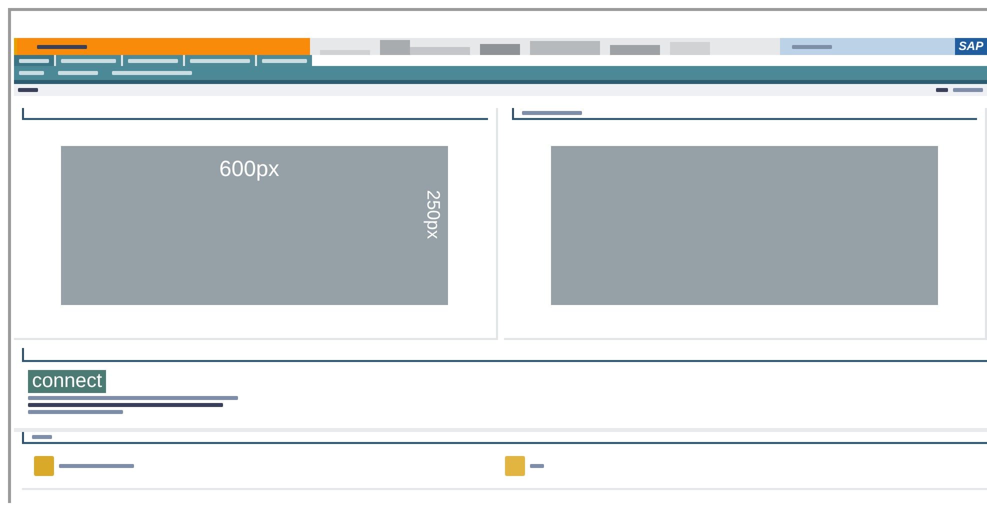 The height and width of the screenshot is (506, 987). Describe the element at coordinates (433, 215) in the screenshot. I see `height-label: 250px` at that location.